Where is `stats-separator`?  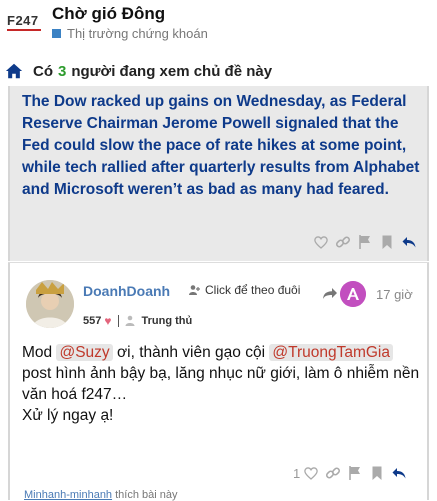 stats-separator is located at coordinates (119, 321).